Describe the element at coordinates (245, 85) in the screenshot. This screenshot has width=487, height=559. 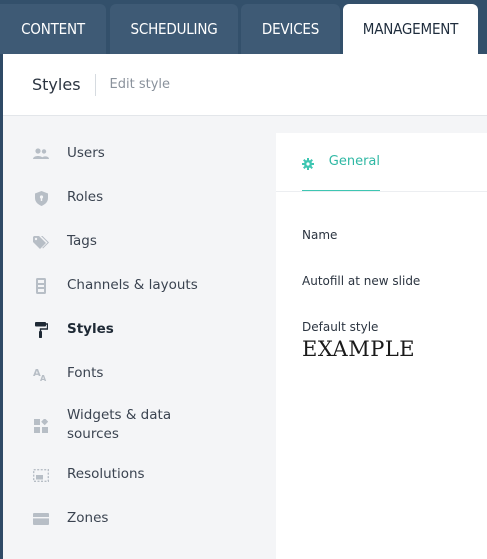
I see `page-header: Styles Edit style` at that location.